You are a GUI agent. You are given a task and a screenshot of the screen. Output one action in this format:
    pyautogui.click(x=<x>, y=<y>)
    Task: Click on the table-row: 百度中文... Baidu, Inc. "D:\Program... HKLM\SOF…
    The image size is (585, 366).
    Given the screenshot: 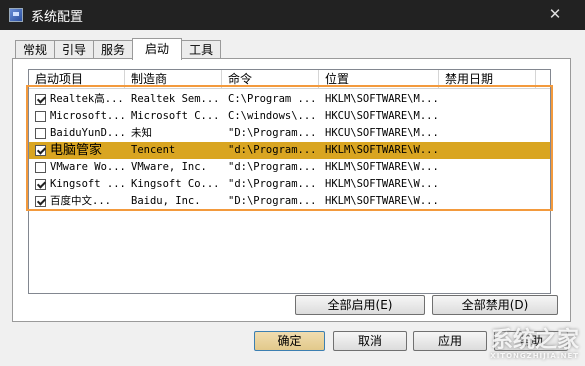 What is the action you would take?
    pyautogui.click(x=289, y=201)
    